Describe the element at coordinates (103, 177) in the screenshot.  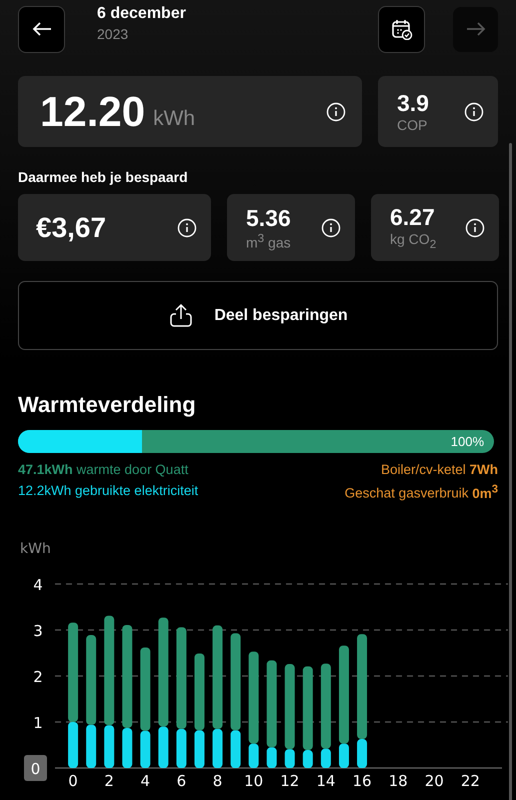
I see `savings-label: Daarmee heb je bespaard` at that location.